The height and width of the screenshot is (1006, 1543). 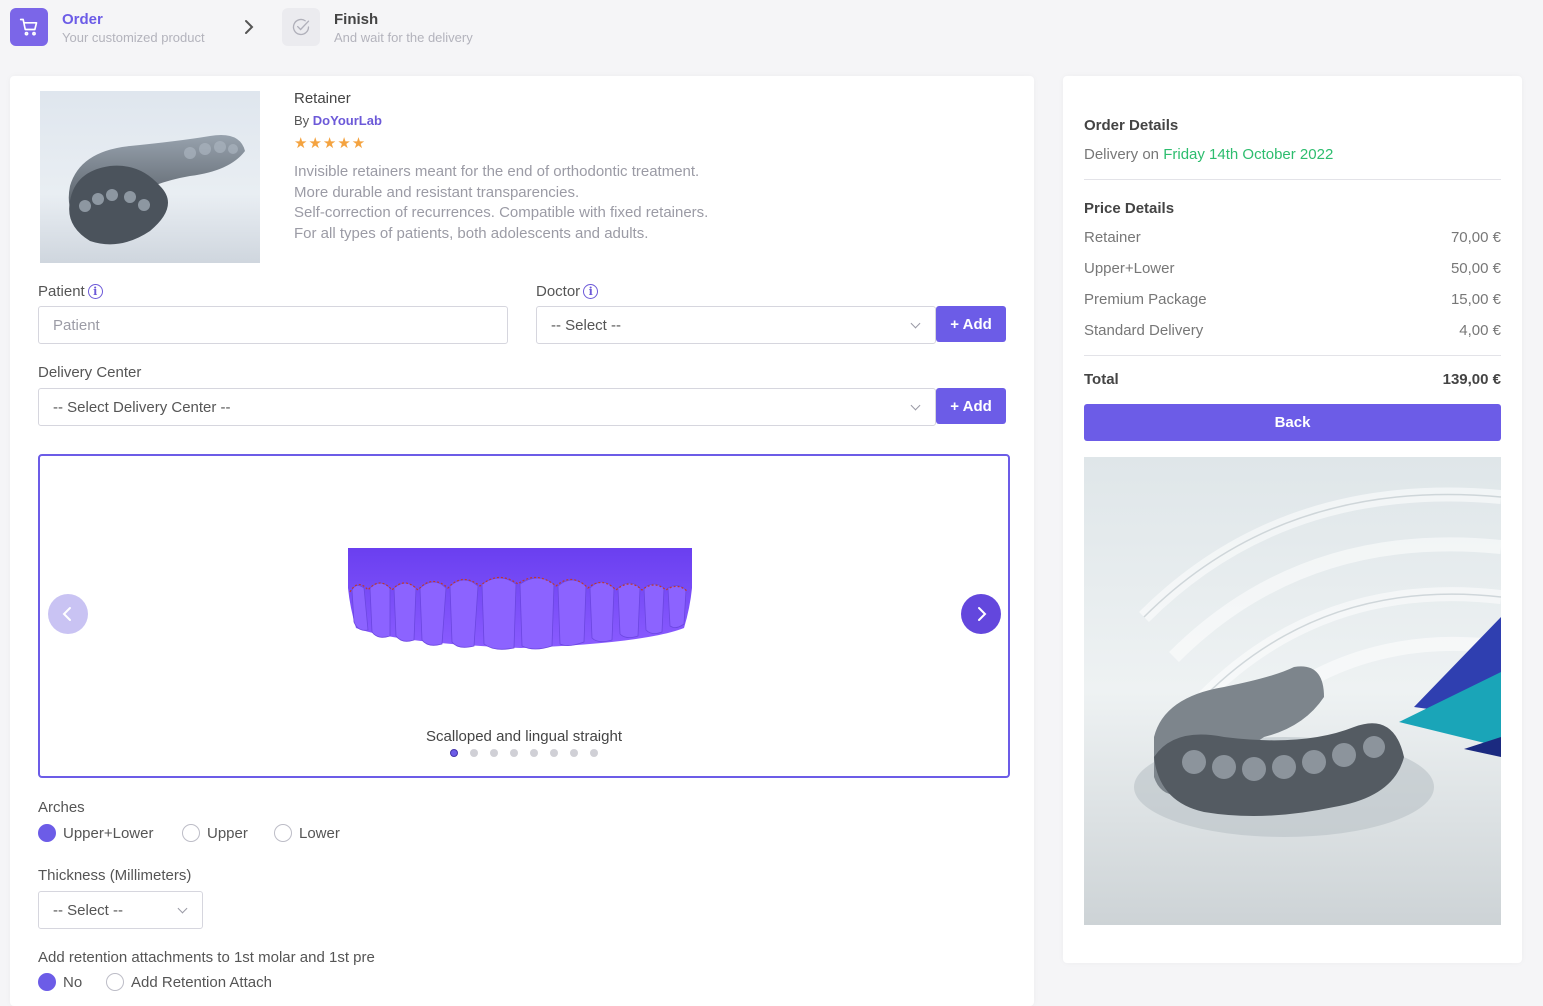 I want to click on arches-option-label: Lower, so click(x=319, y=833).